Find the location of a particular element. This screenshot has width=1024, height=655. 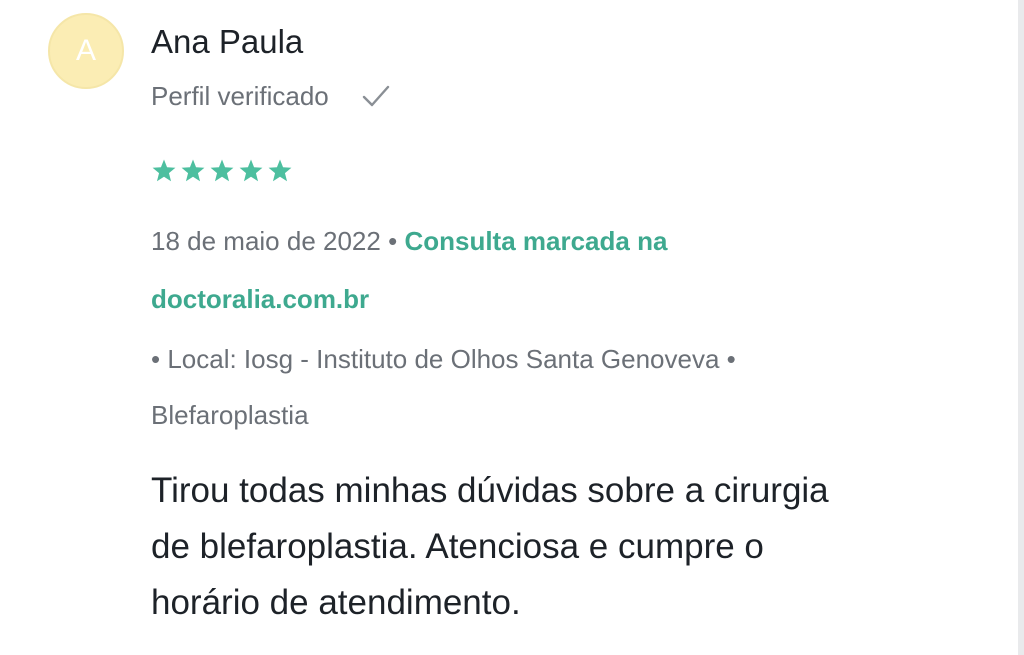

check-icon is located at coordinates (376, 96).